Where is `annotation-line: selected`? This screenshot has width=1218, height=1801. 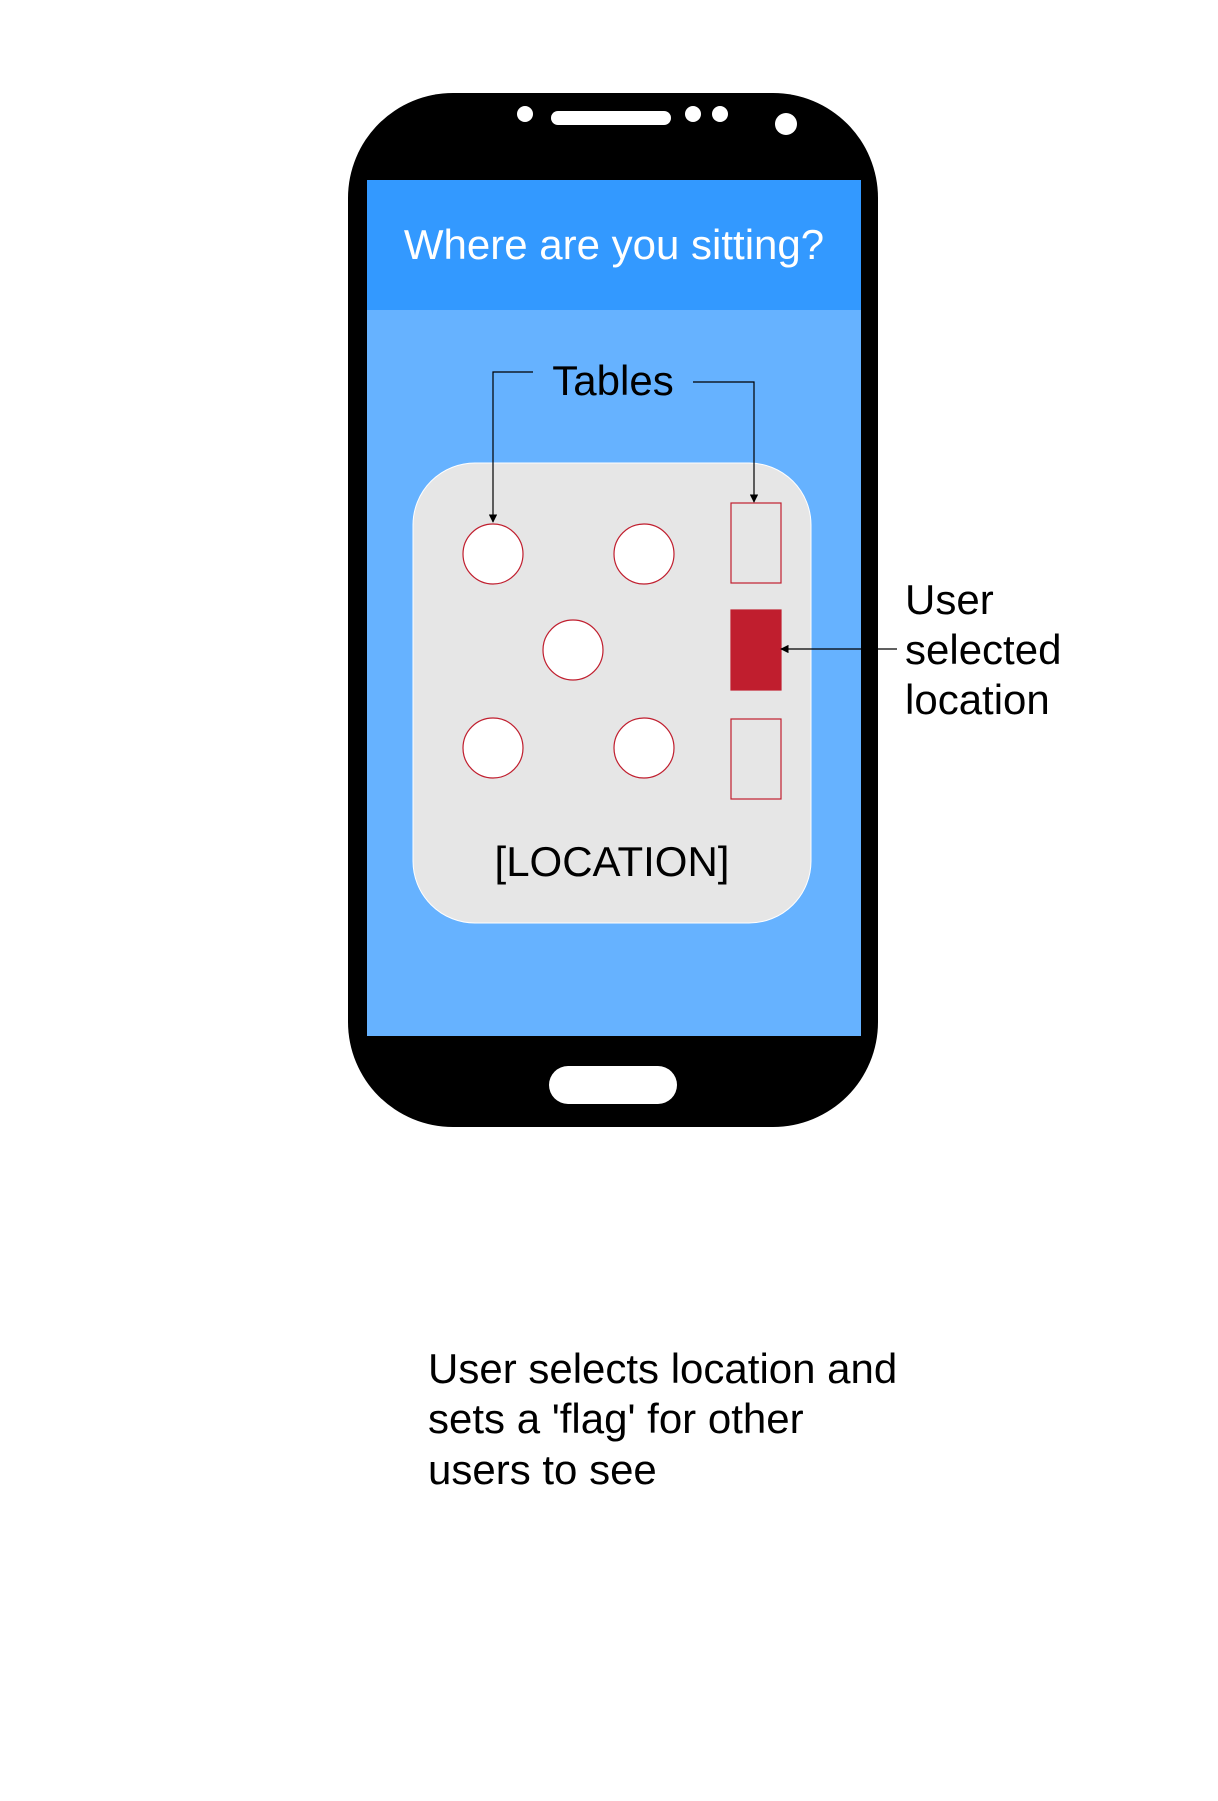
annotation-line: selected is located at coordinates (983, 649).